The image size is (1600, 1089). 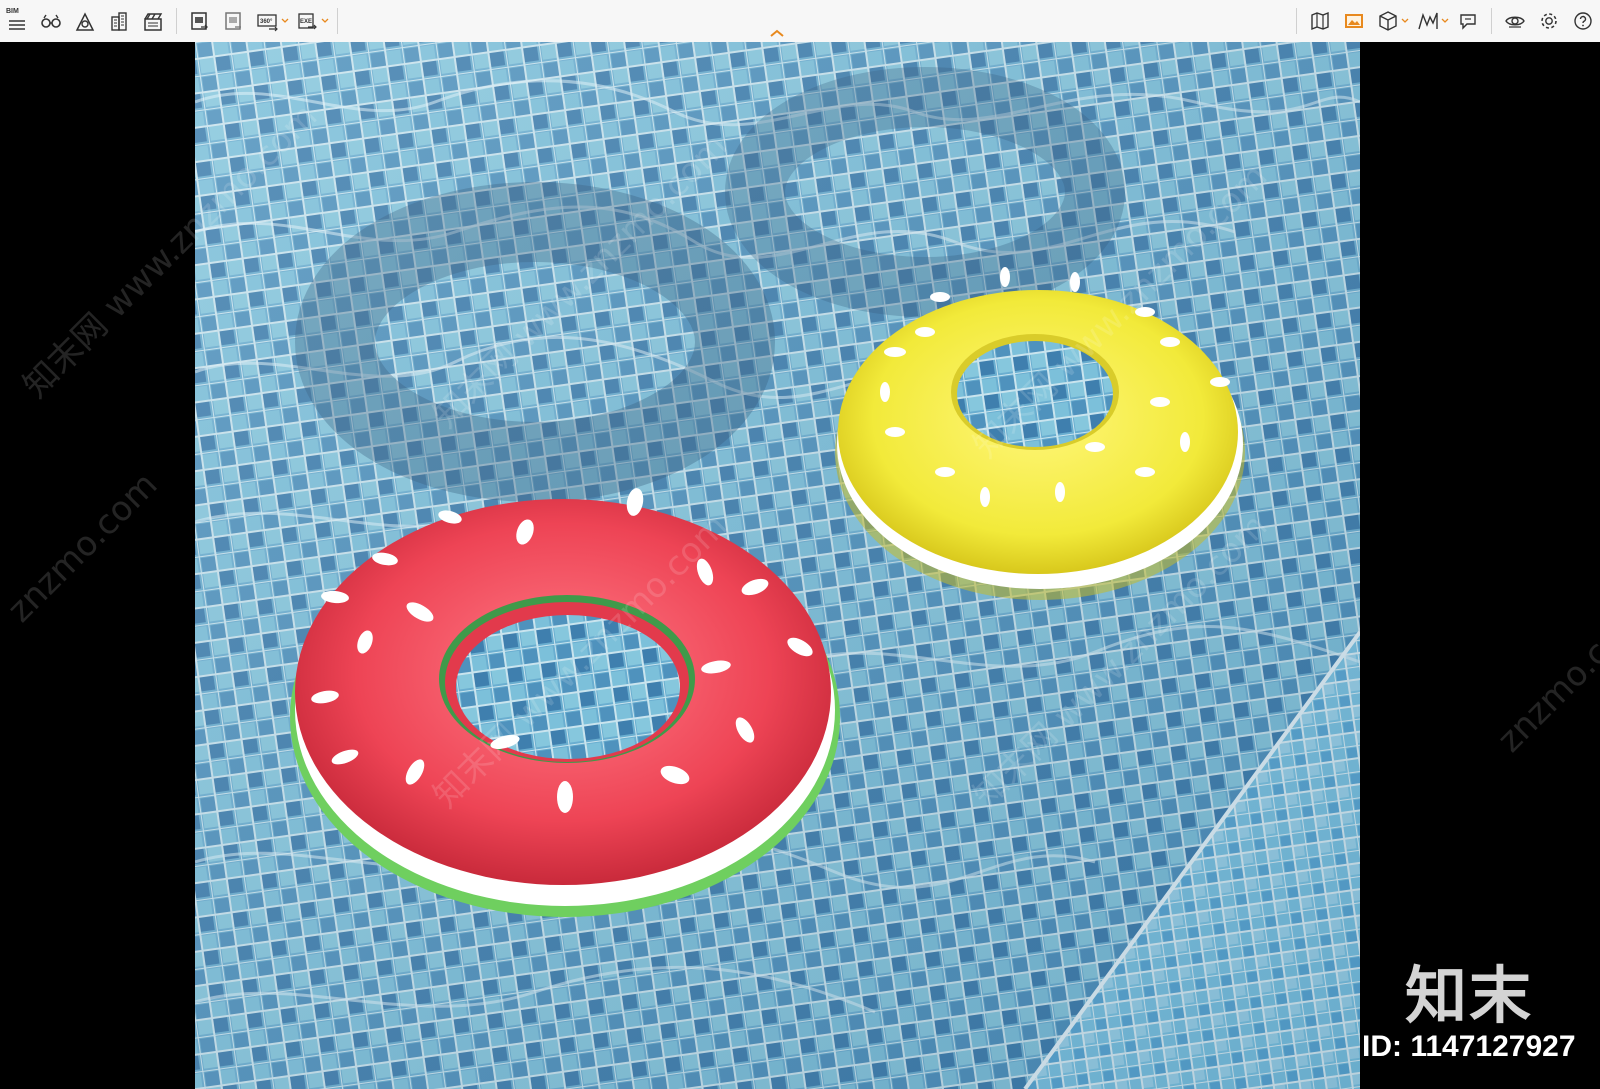 What do you see at coordinates (51, 21) in the screenshot?
I see `view-glasses-icon` at bounding box center [51, 21].